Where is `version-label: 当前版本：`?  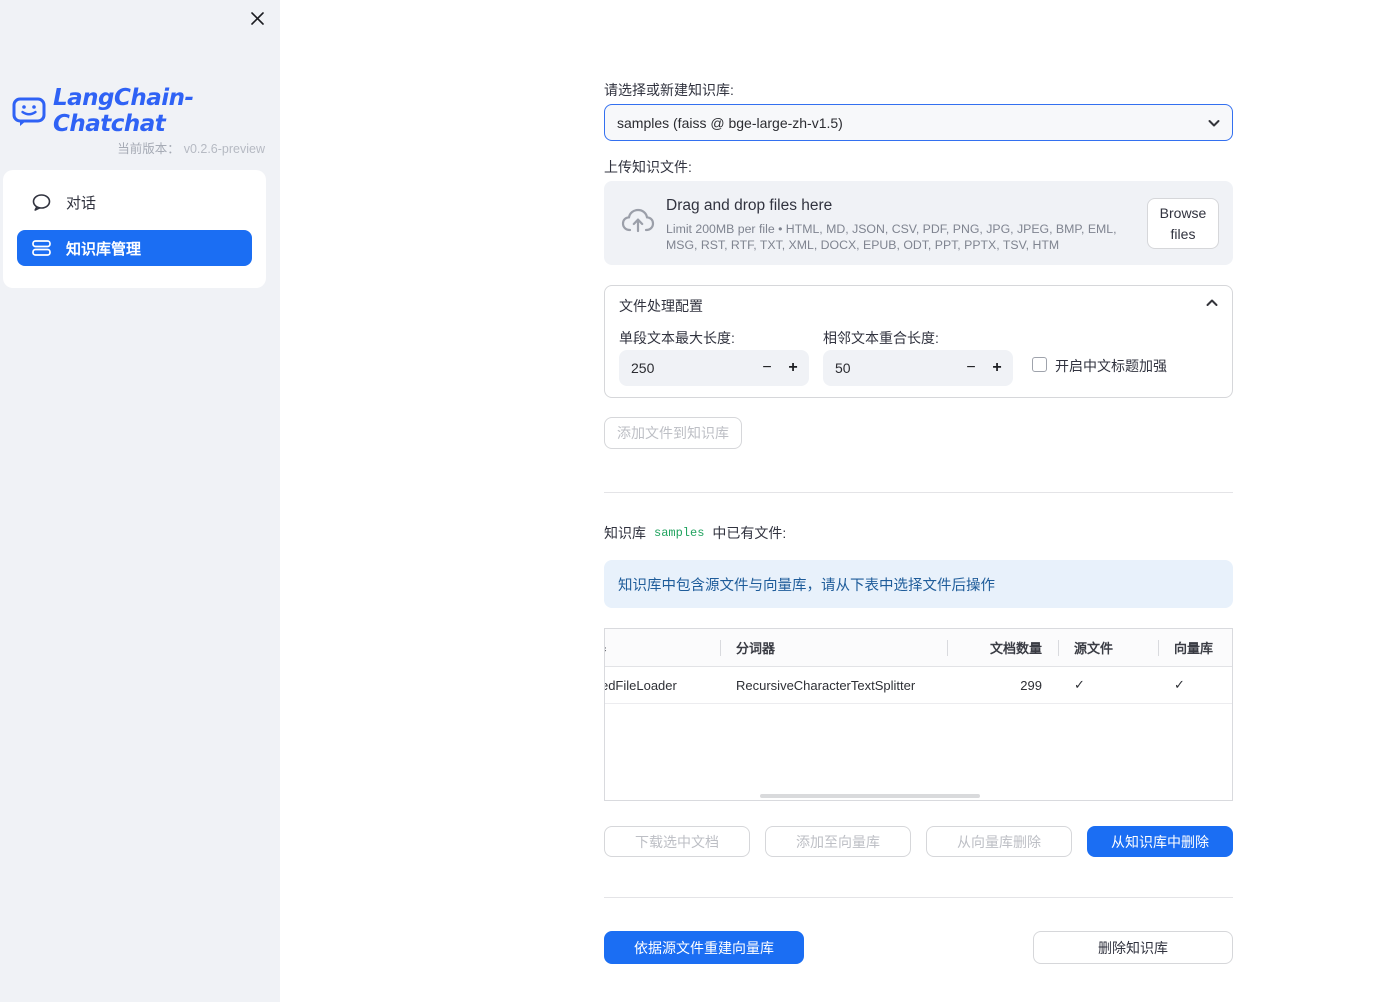 version-label: 当前版本： is located at coordinates (148, 149).